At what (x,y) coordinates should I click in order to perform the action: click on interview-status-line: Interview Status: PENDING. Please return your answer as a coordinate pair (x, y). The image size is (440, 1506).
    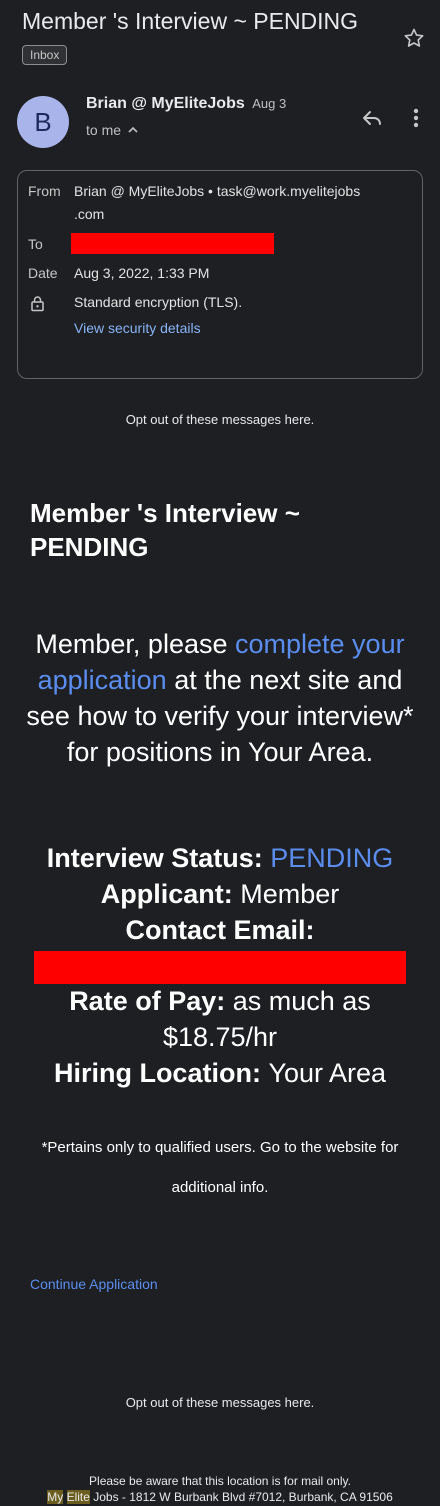
    Looking at the image, I should click on (220, 858).